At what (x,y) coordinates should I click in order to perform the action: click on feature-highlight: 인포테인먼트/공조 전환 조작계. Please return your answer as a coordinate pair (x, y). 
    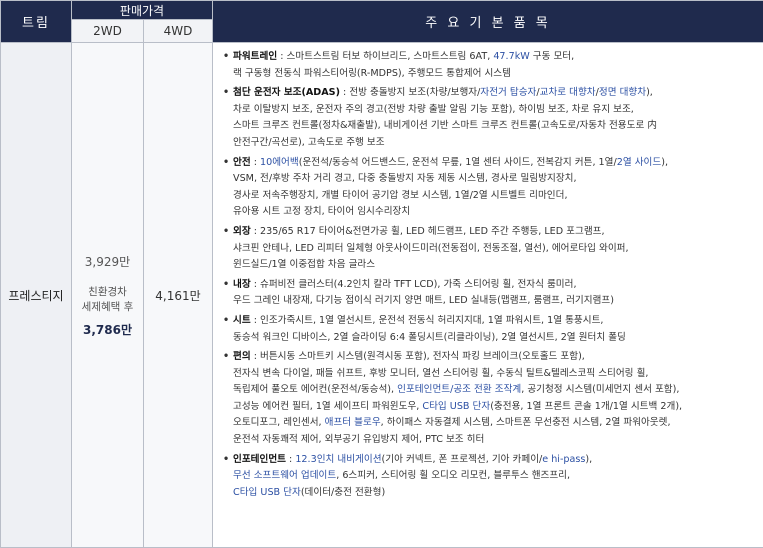
    Looking at the image, I should click on (459, 390).